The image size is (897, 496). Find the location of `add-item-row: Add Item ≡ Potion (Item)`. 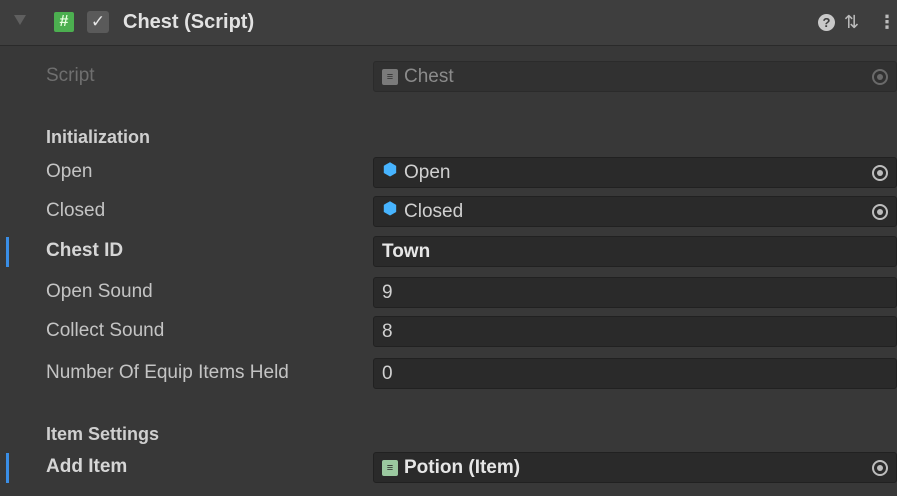

add-item-row: Add Item ≡ Potion (Item) is located at coordinates (448, 467).